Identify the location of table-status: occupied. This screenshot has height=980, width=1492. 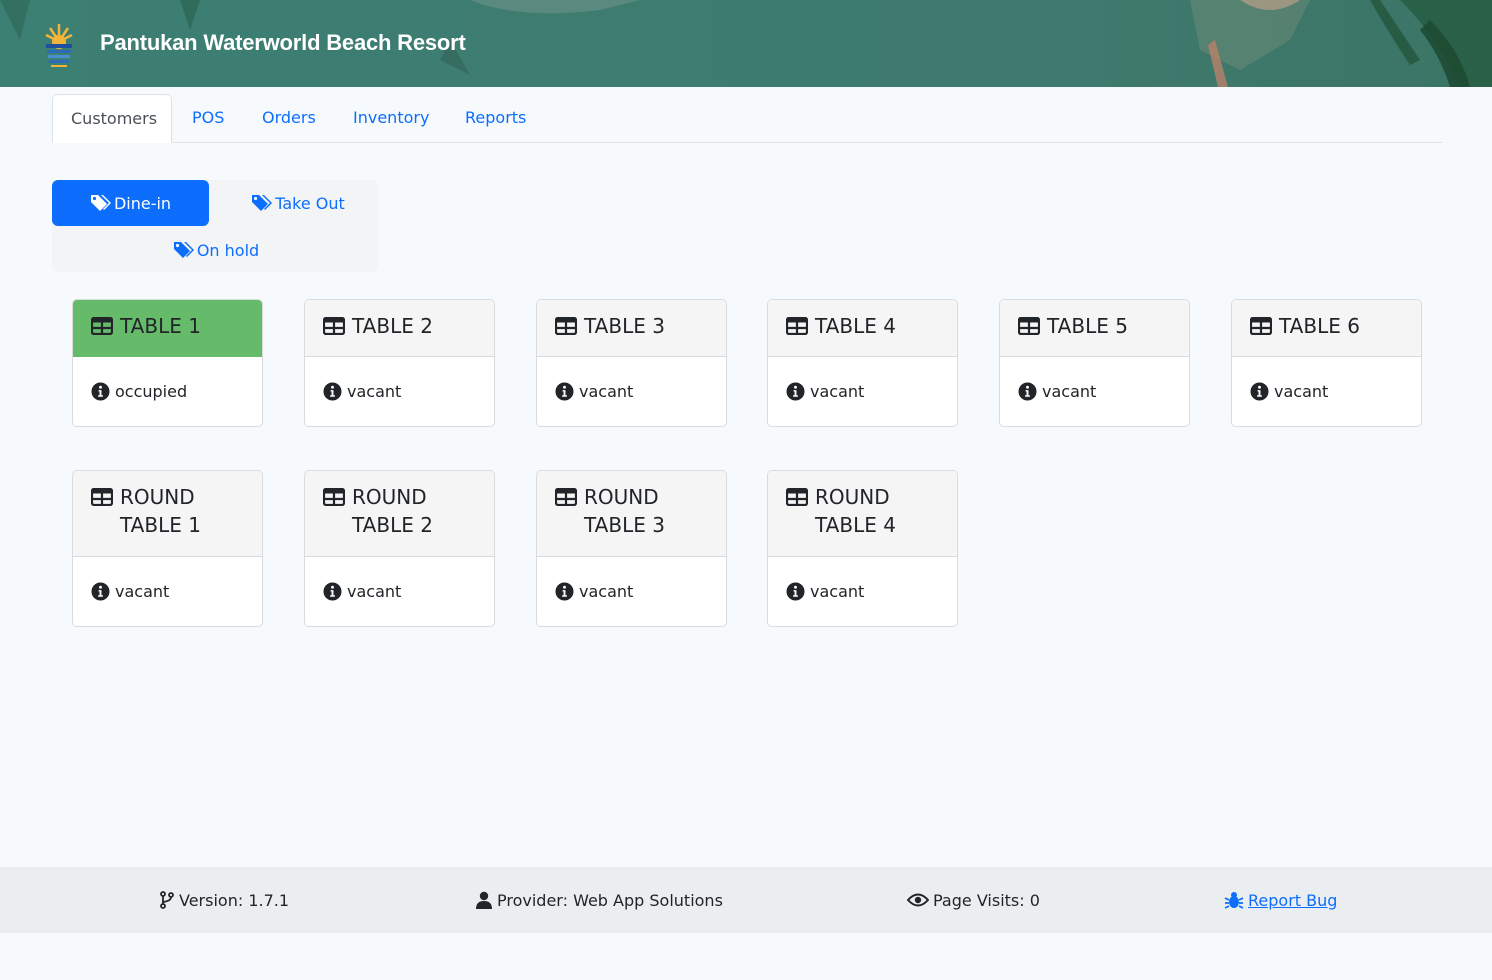
(151, 391).